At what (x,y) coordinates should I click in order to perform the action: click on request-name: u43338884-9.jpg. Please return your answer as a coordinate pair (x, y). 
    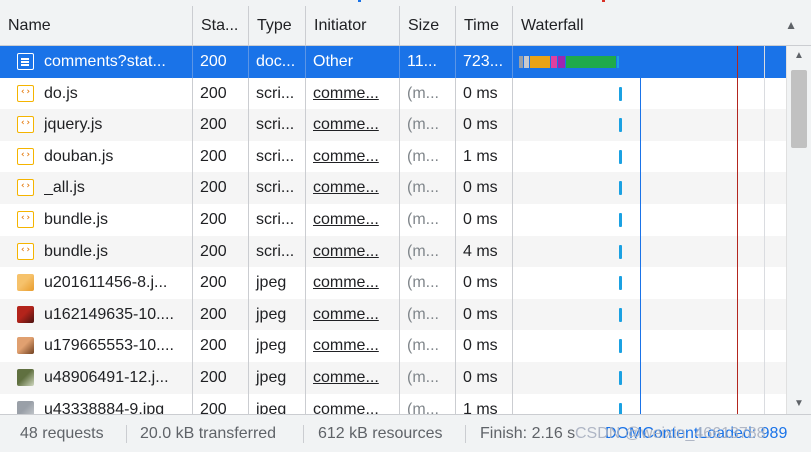
    Looking at the image, I should click on (104, 407).